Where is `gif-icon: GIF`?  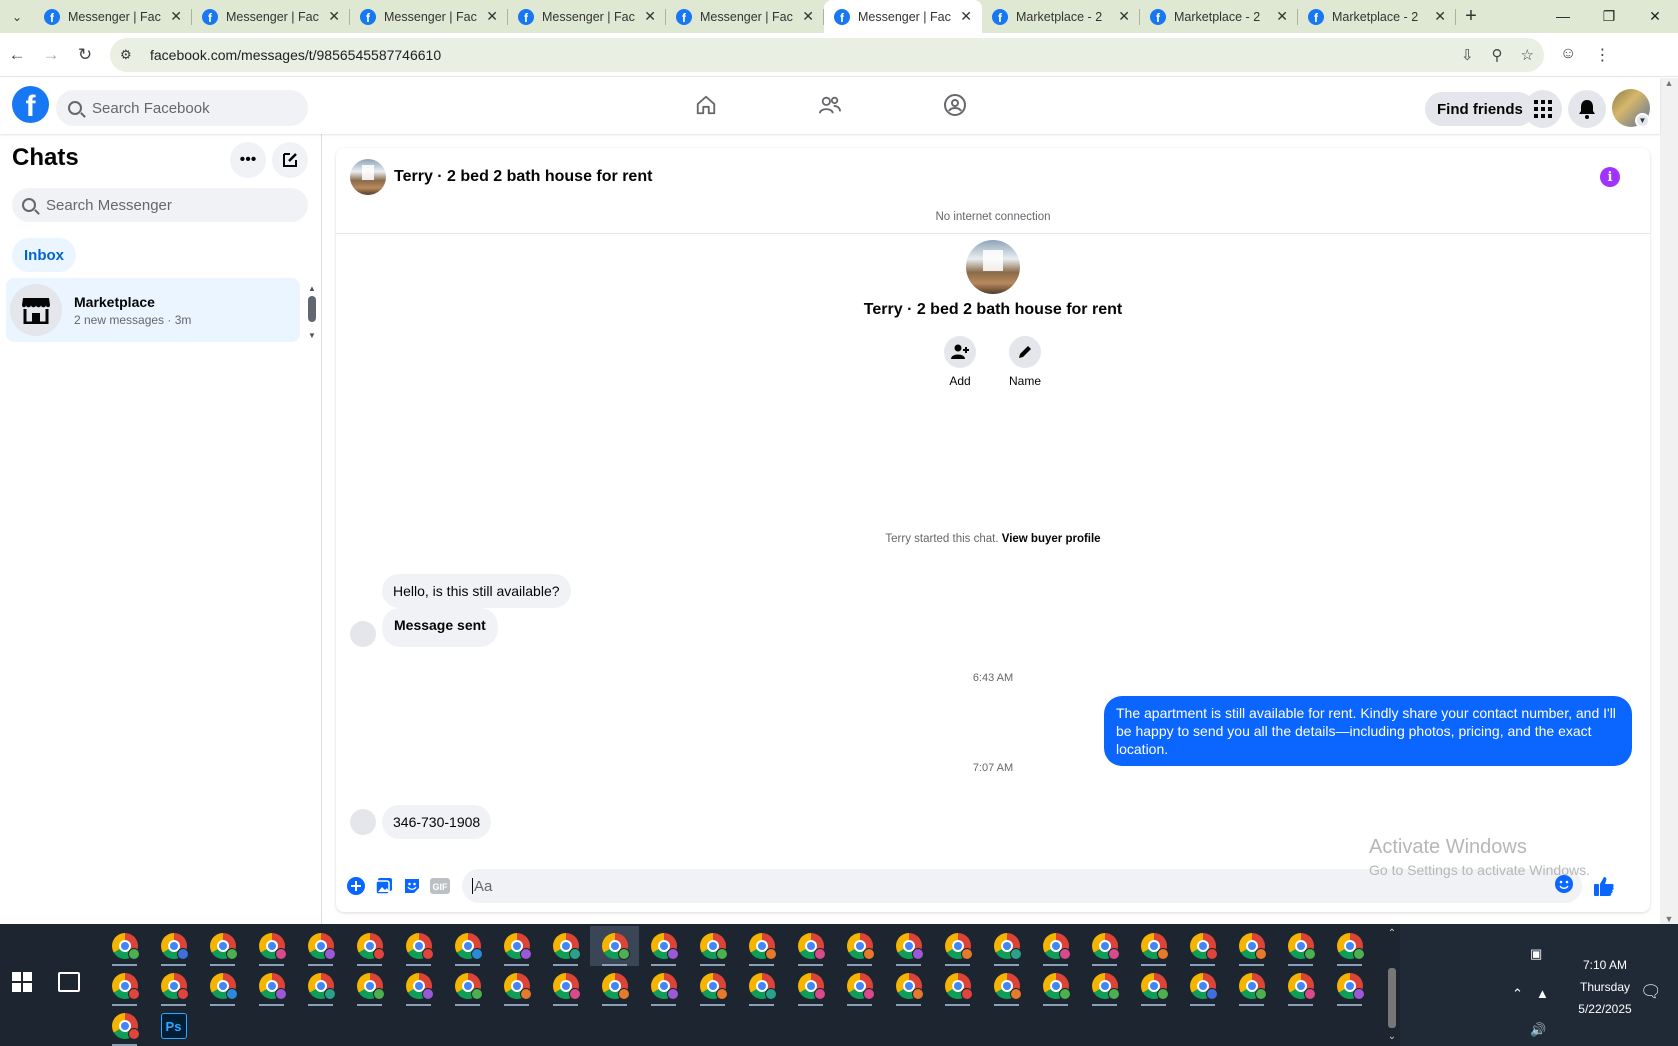
gif-icon: GIF is located at coordinates (440, 886).